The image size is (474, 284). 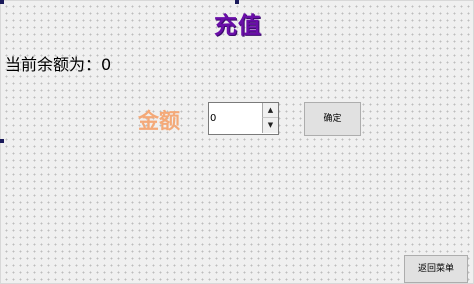 What do you see at coordinates (236, 118) in the screenshot?
I see `amount-input` at bounding box center [236, 118].